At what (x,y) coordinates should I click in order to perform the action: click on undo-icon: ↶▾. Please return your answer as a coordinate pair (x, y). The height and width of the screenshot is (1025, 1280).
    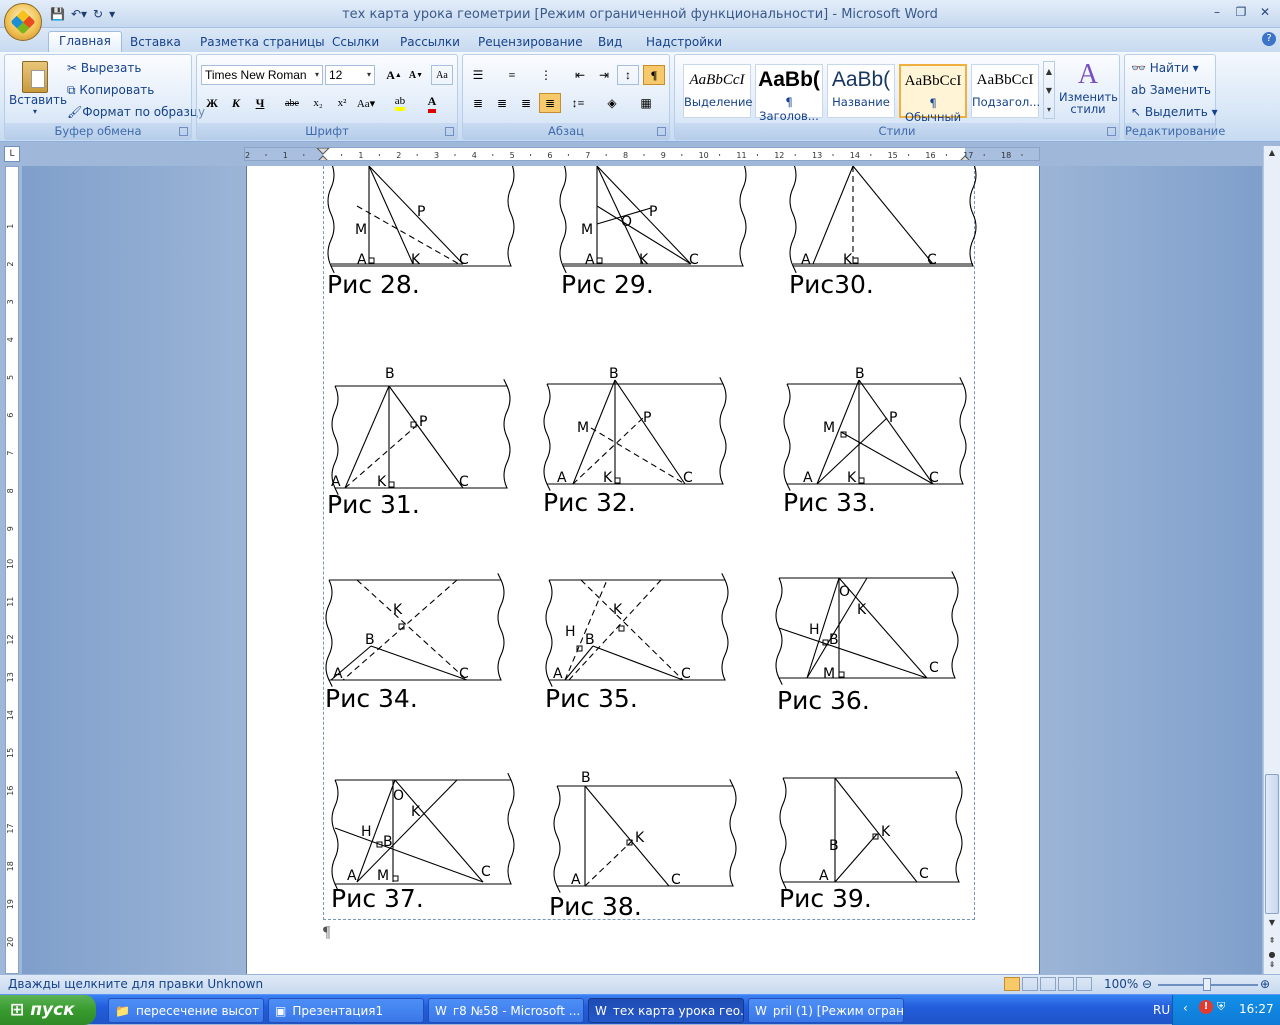
    Looking at the image, I should click on (79, 14).